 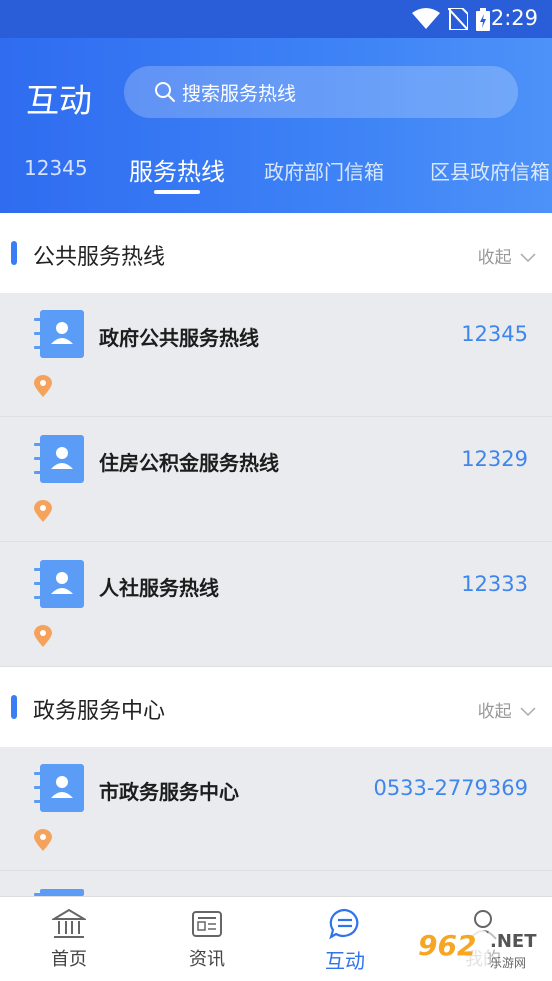 I want to click on nav-label: 资讯, so click(x=207, y=959).